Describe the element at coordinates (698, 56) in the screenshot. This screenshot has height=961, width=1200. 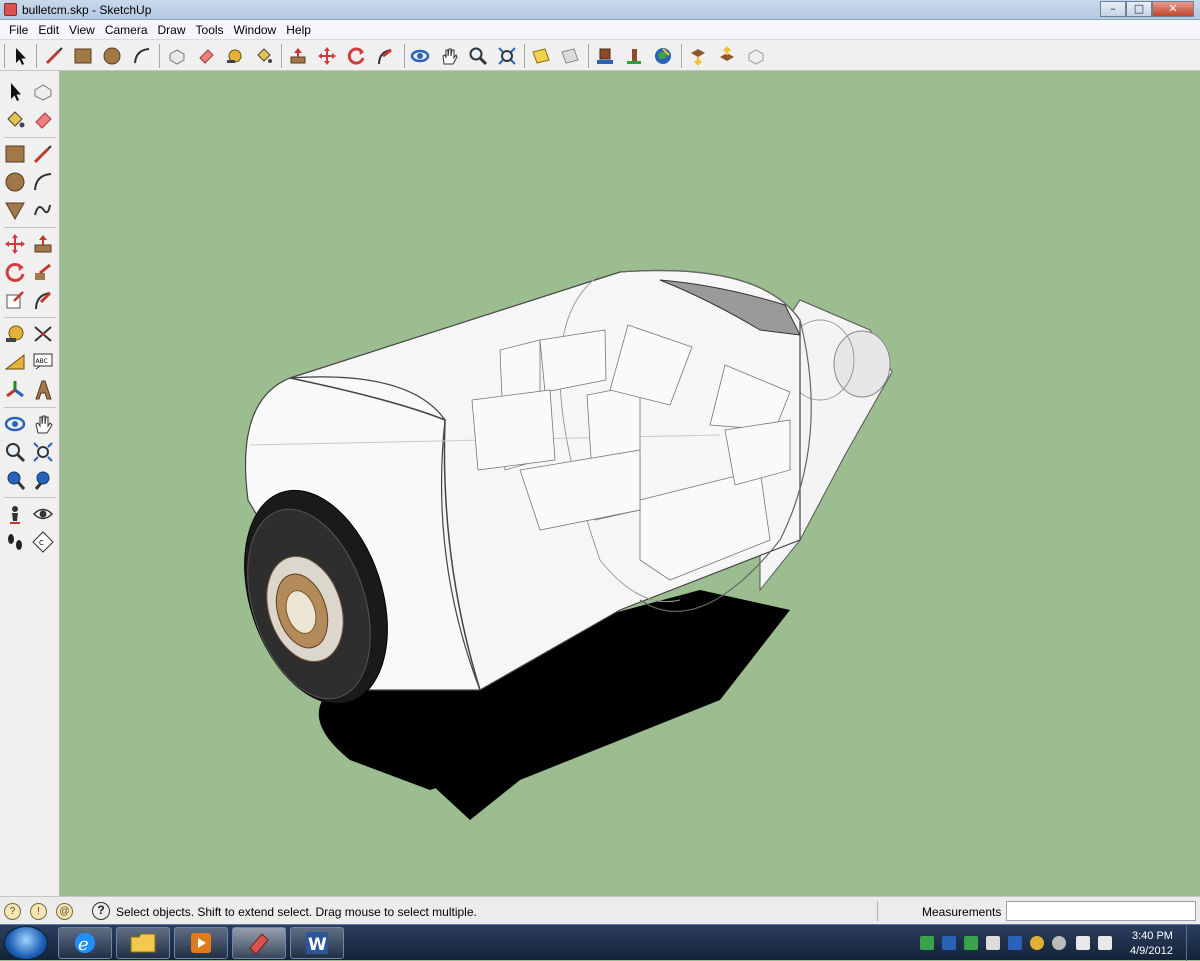
I see `get-components-icon` at that location.